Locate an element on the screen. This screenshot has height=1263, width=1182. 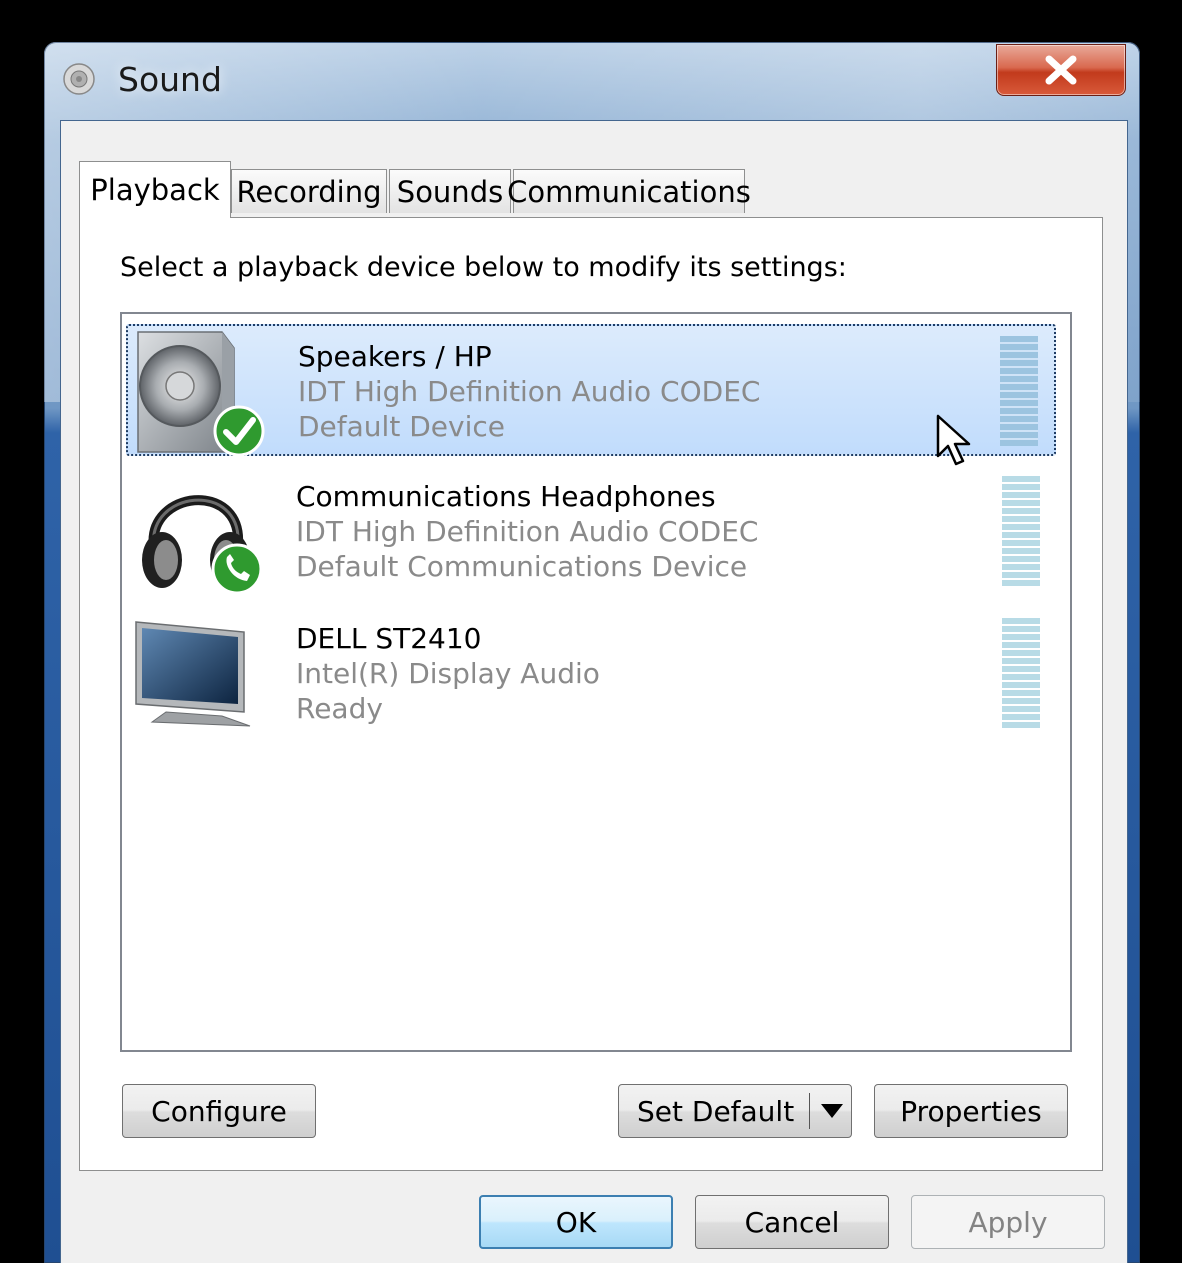
close-button is located at coordinates (1061, 70).